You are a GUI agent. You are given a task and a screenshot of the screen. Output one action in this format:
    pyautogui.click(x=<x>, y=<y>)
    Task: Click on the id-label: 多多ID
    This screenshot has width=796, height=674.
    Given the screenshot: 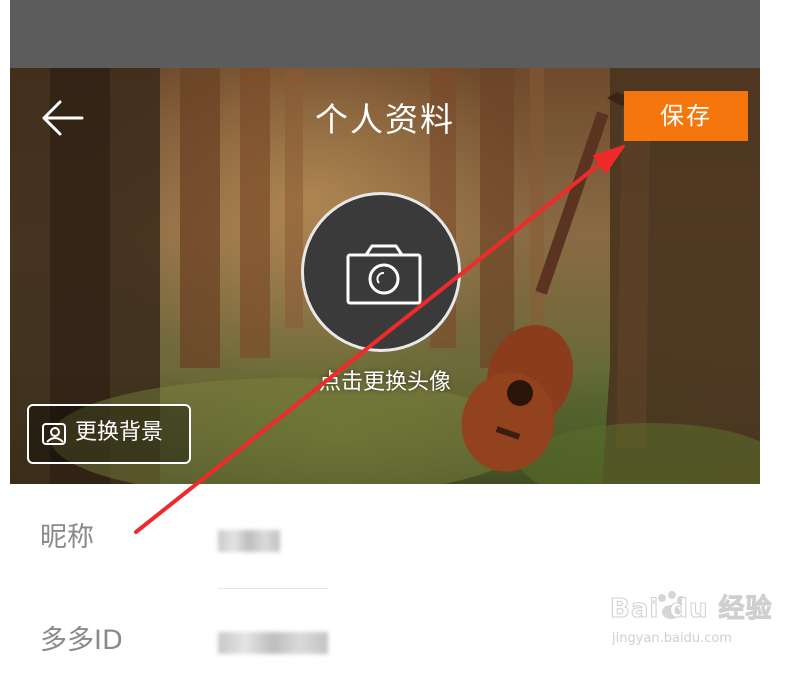 What is the action you would take?
    pyautogui.click(x=81, y=640)
    